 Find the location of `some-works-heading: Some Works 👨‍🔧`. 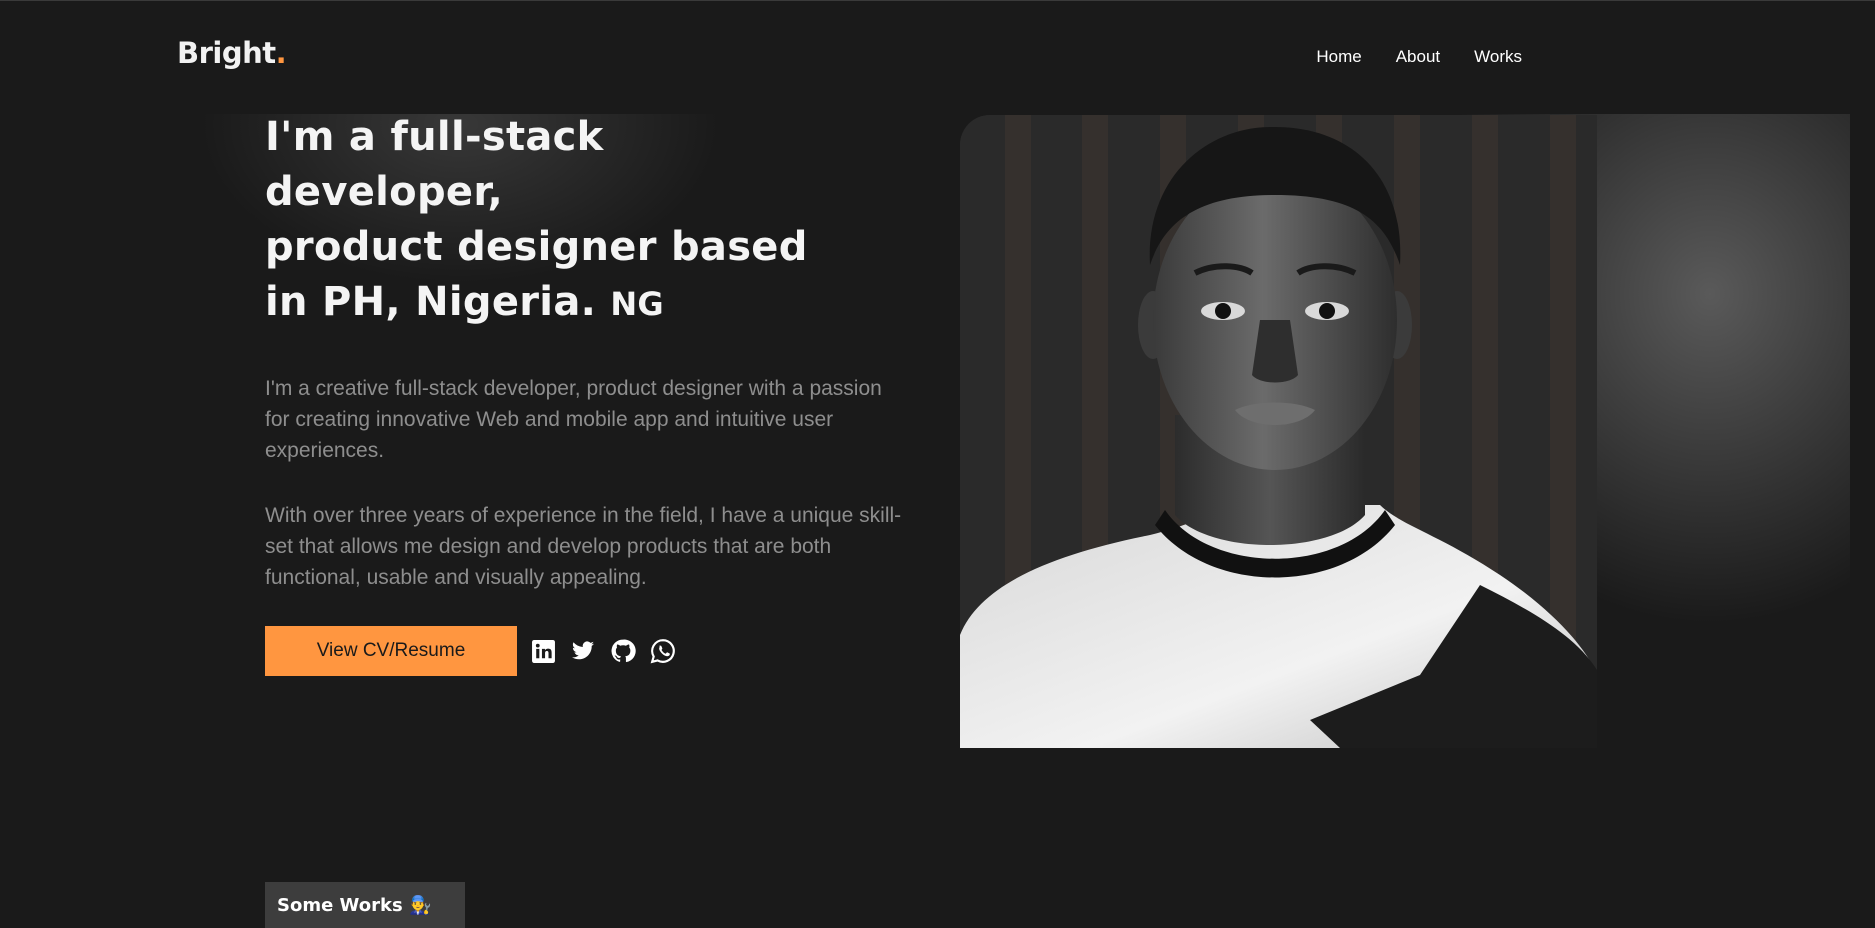

some-works-heading: Some Works 👨‍🔧 is located at coordinates (365, 905).